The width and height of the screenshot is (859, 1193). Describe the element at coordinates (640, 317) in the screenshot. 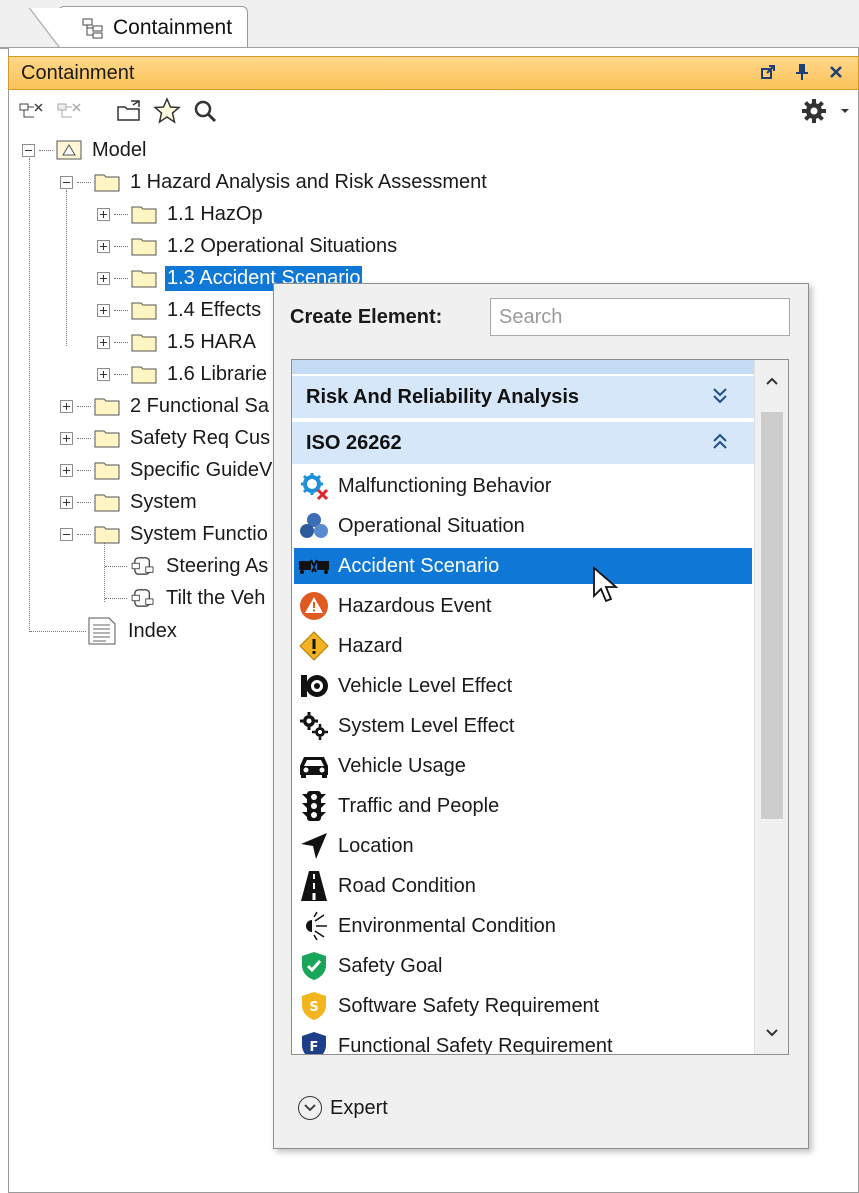

I see `search-input` at that location.